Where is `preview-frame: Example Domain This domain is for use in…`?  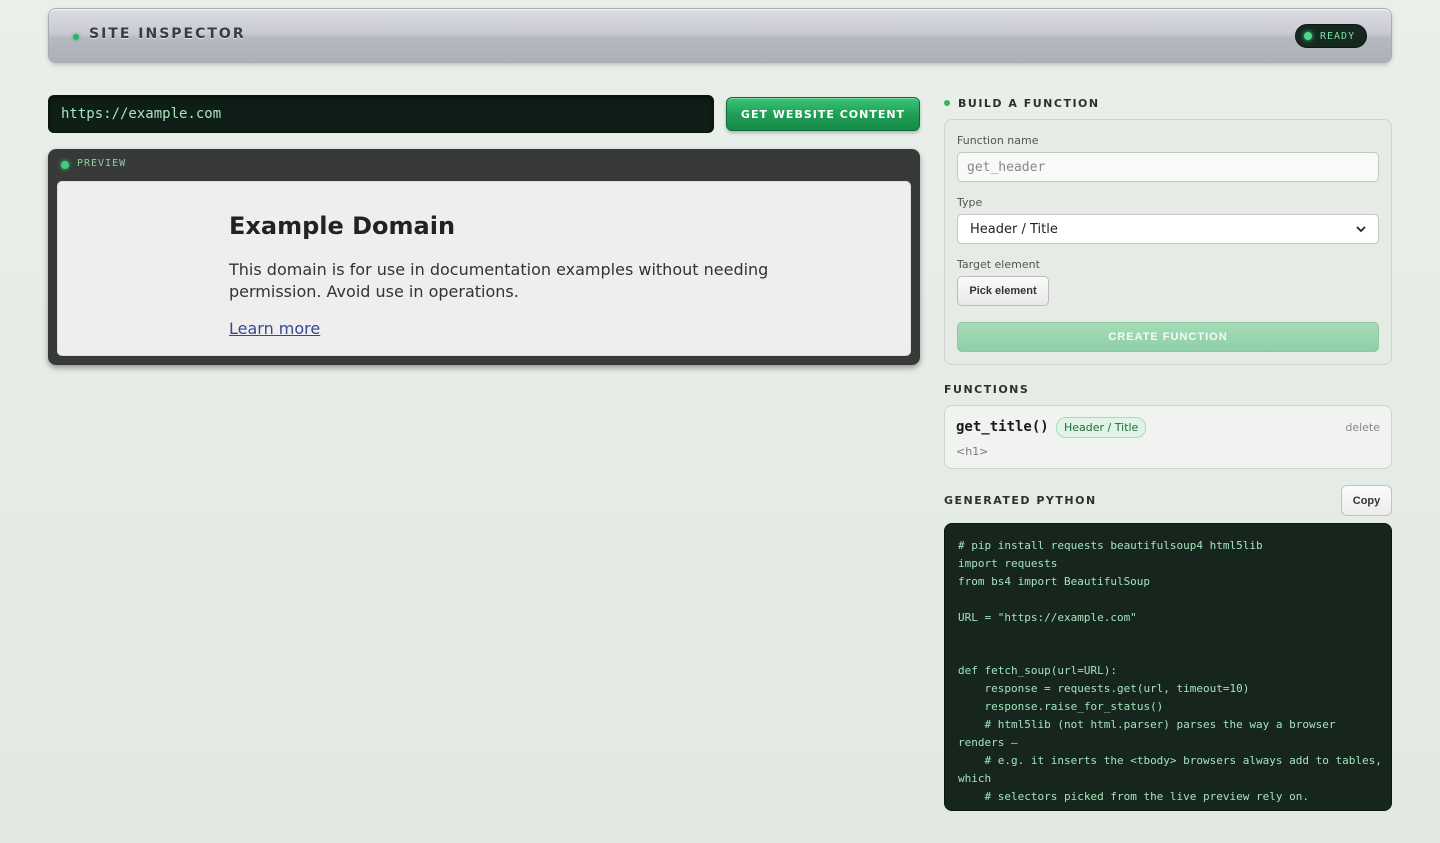 preview-frame: Example Domain This domain is for use in… is located at coordinates (484, 268).